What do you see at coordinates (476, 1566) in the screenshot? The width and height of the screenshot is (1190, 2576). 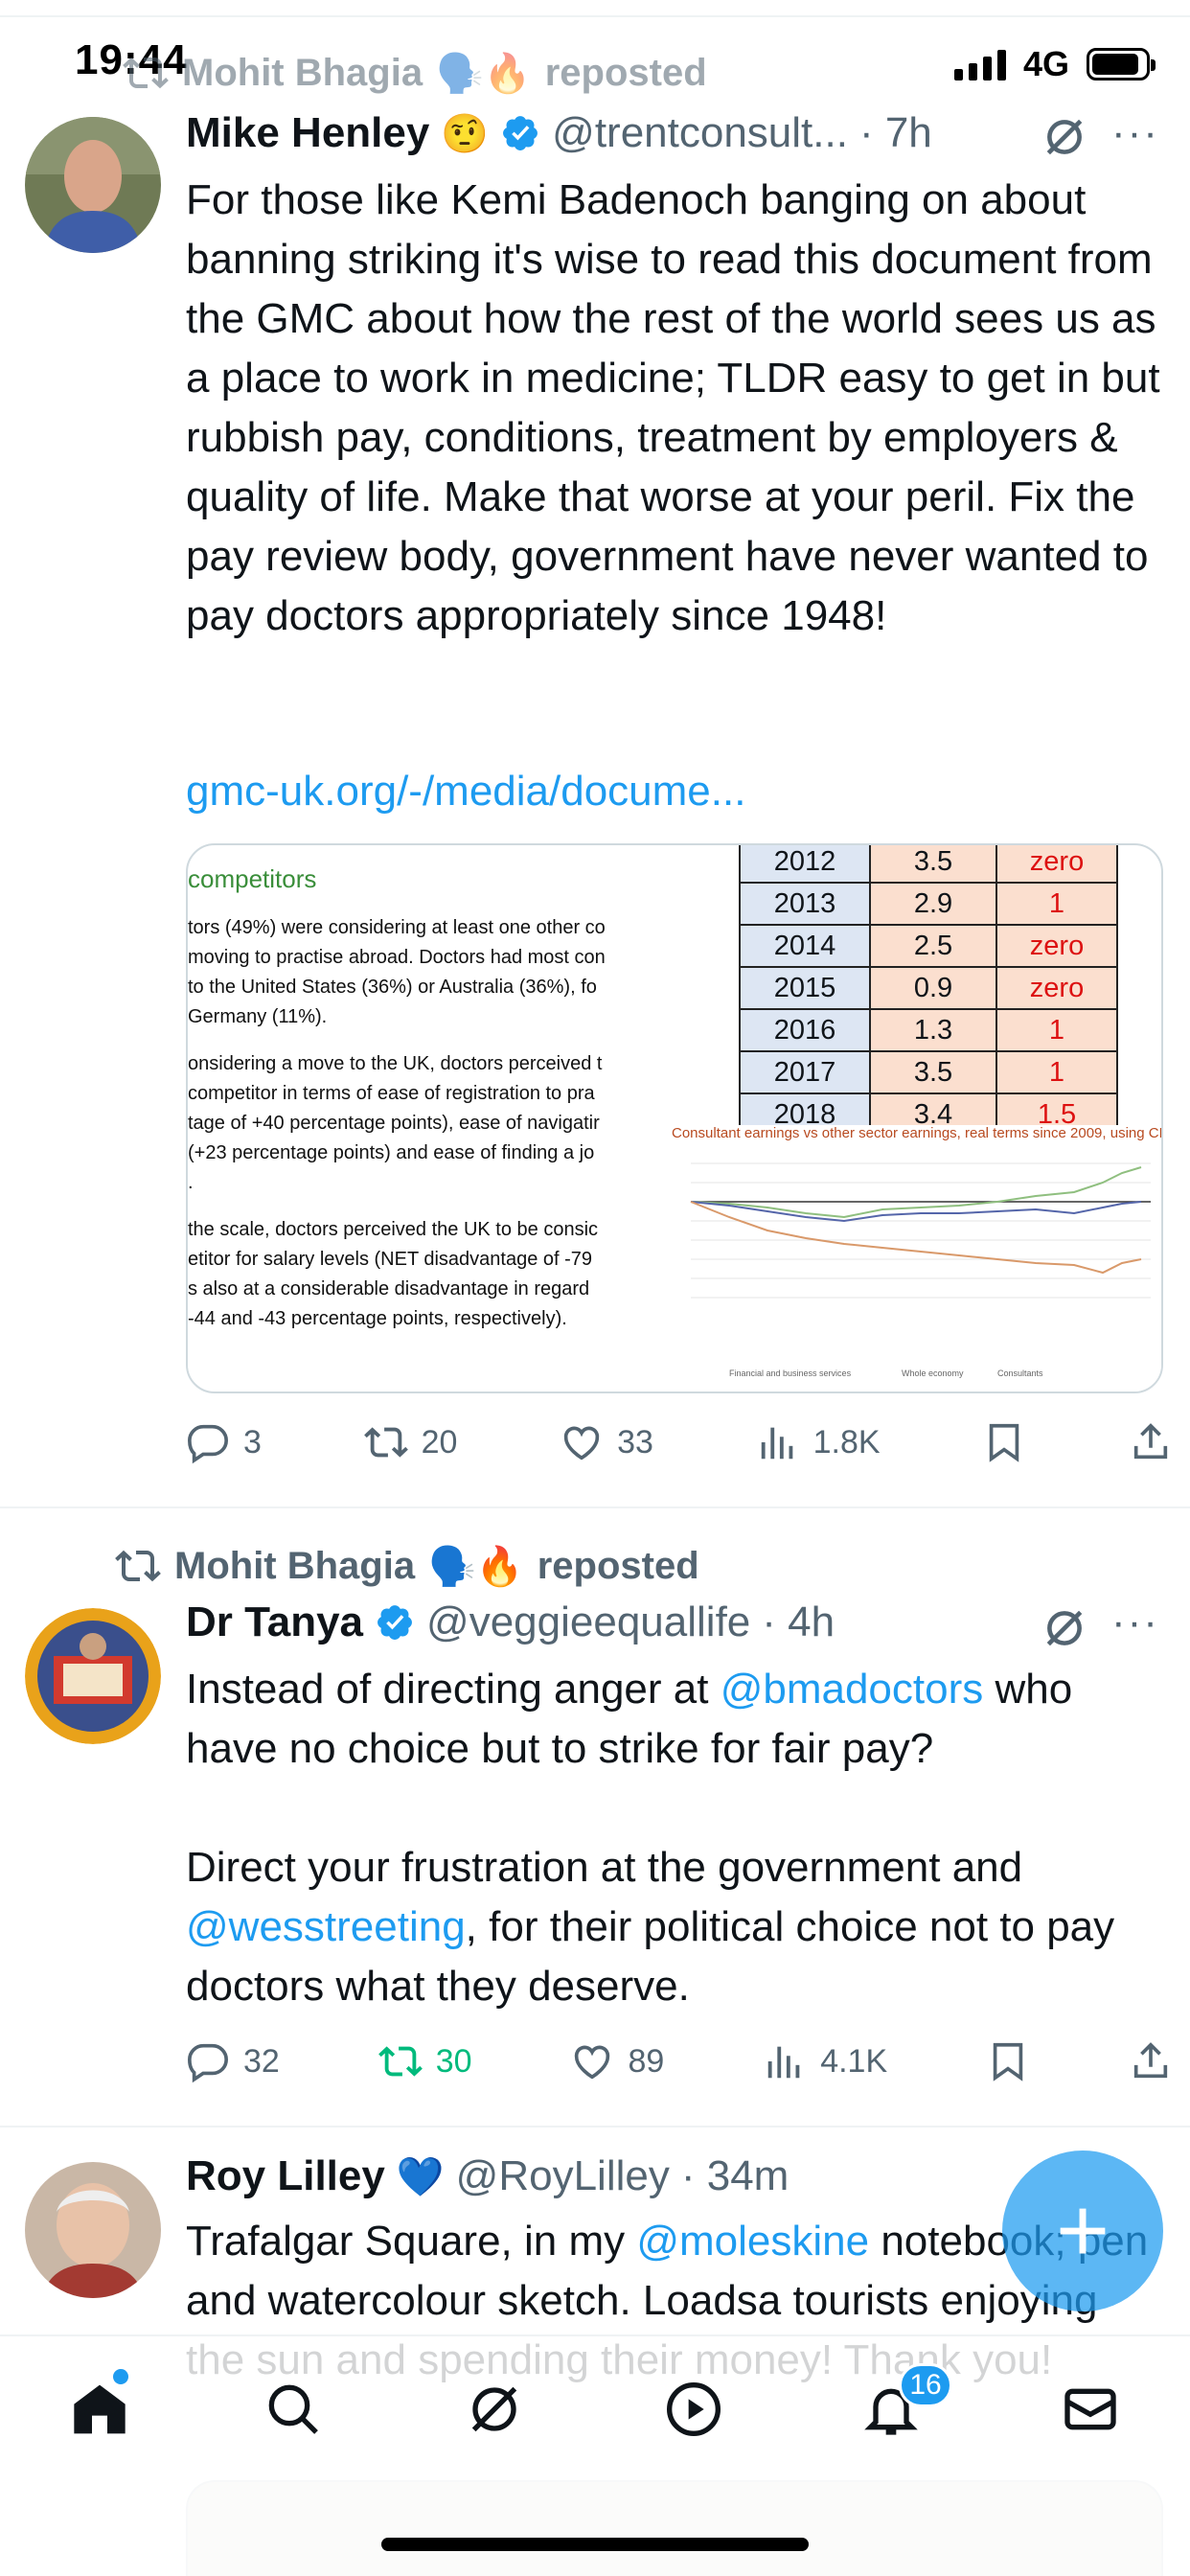 I see `speaking-emoji: 🗣️🔥` at bounding box center [476, 1566].